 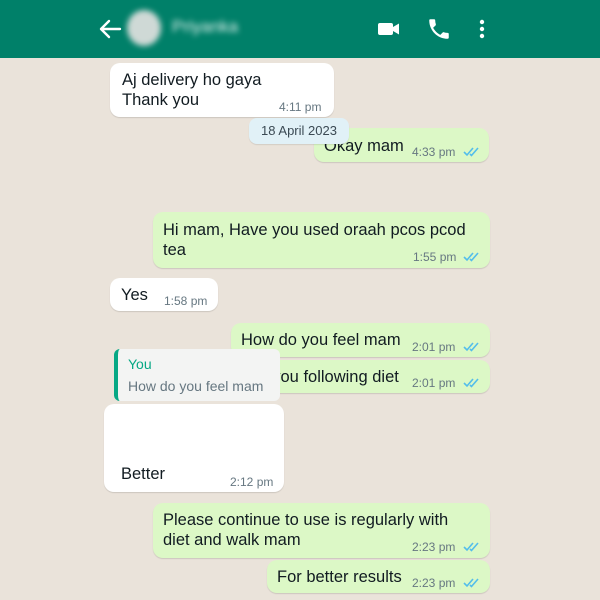 I want to click on video-call-icon, so click(x=389, y=29).